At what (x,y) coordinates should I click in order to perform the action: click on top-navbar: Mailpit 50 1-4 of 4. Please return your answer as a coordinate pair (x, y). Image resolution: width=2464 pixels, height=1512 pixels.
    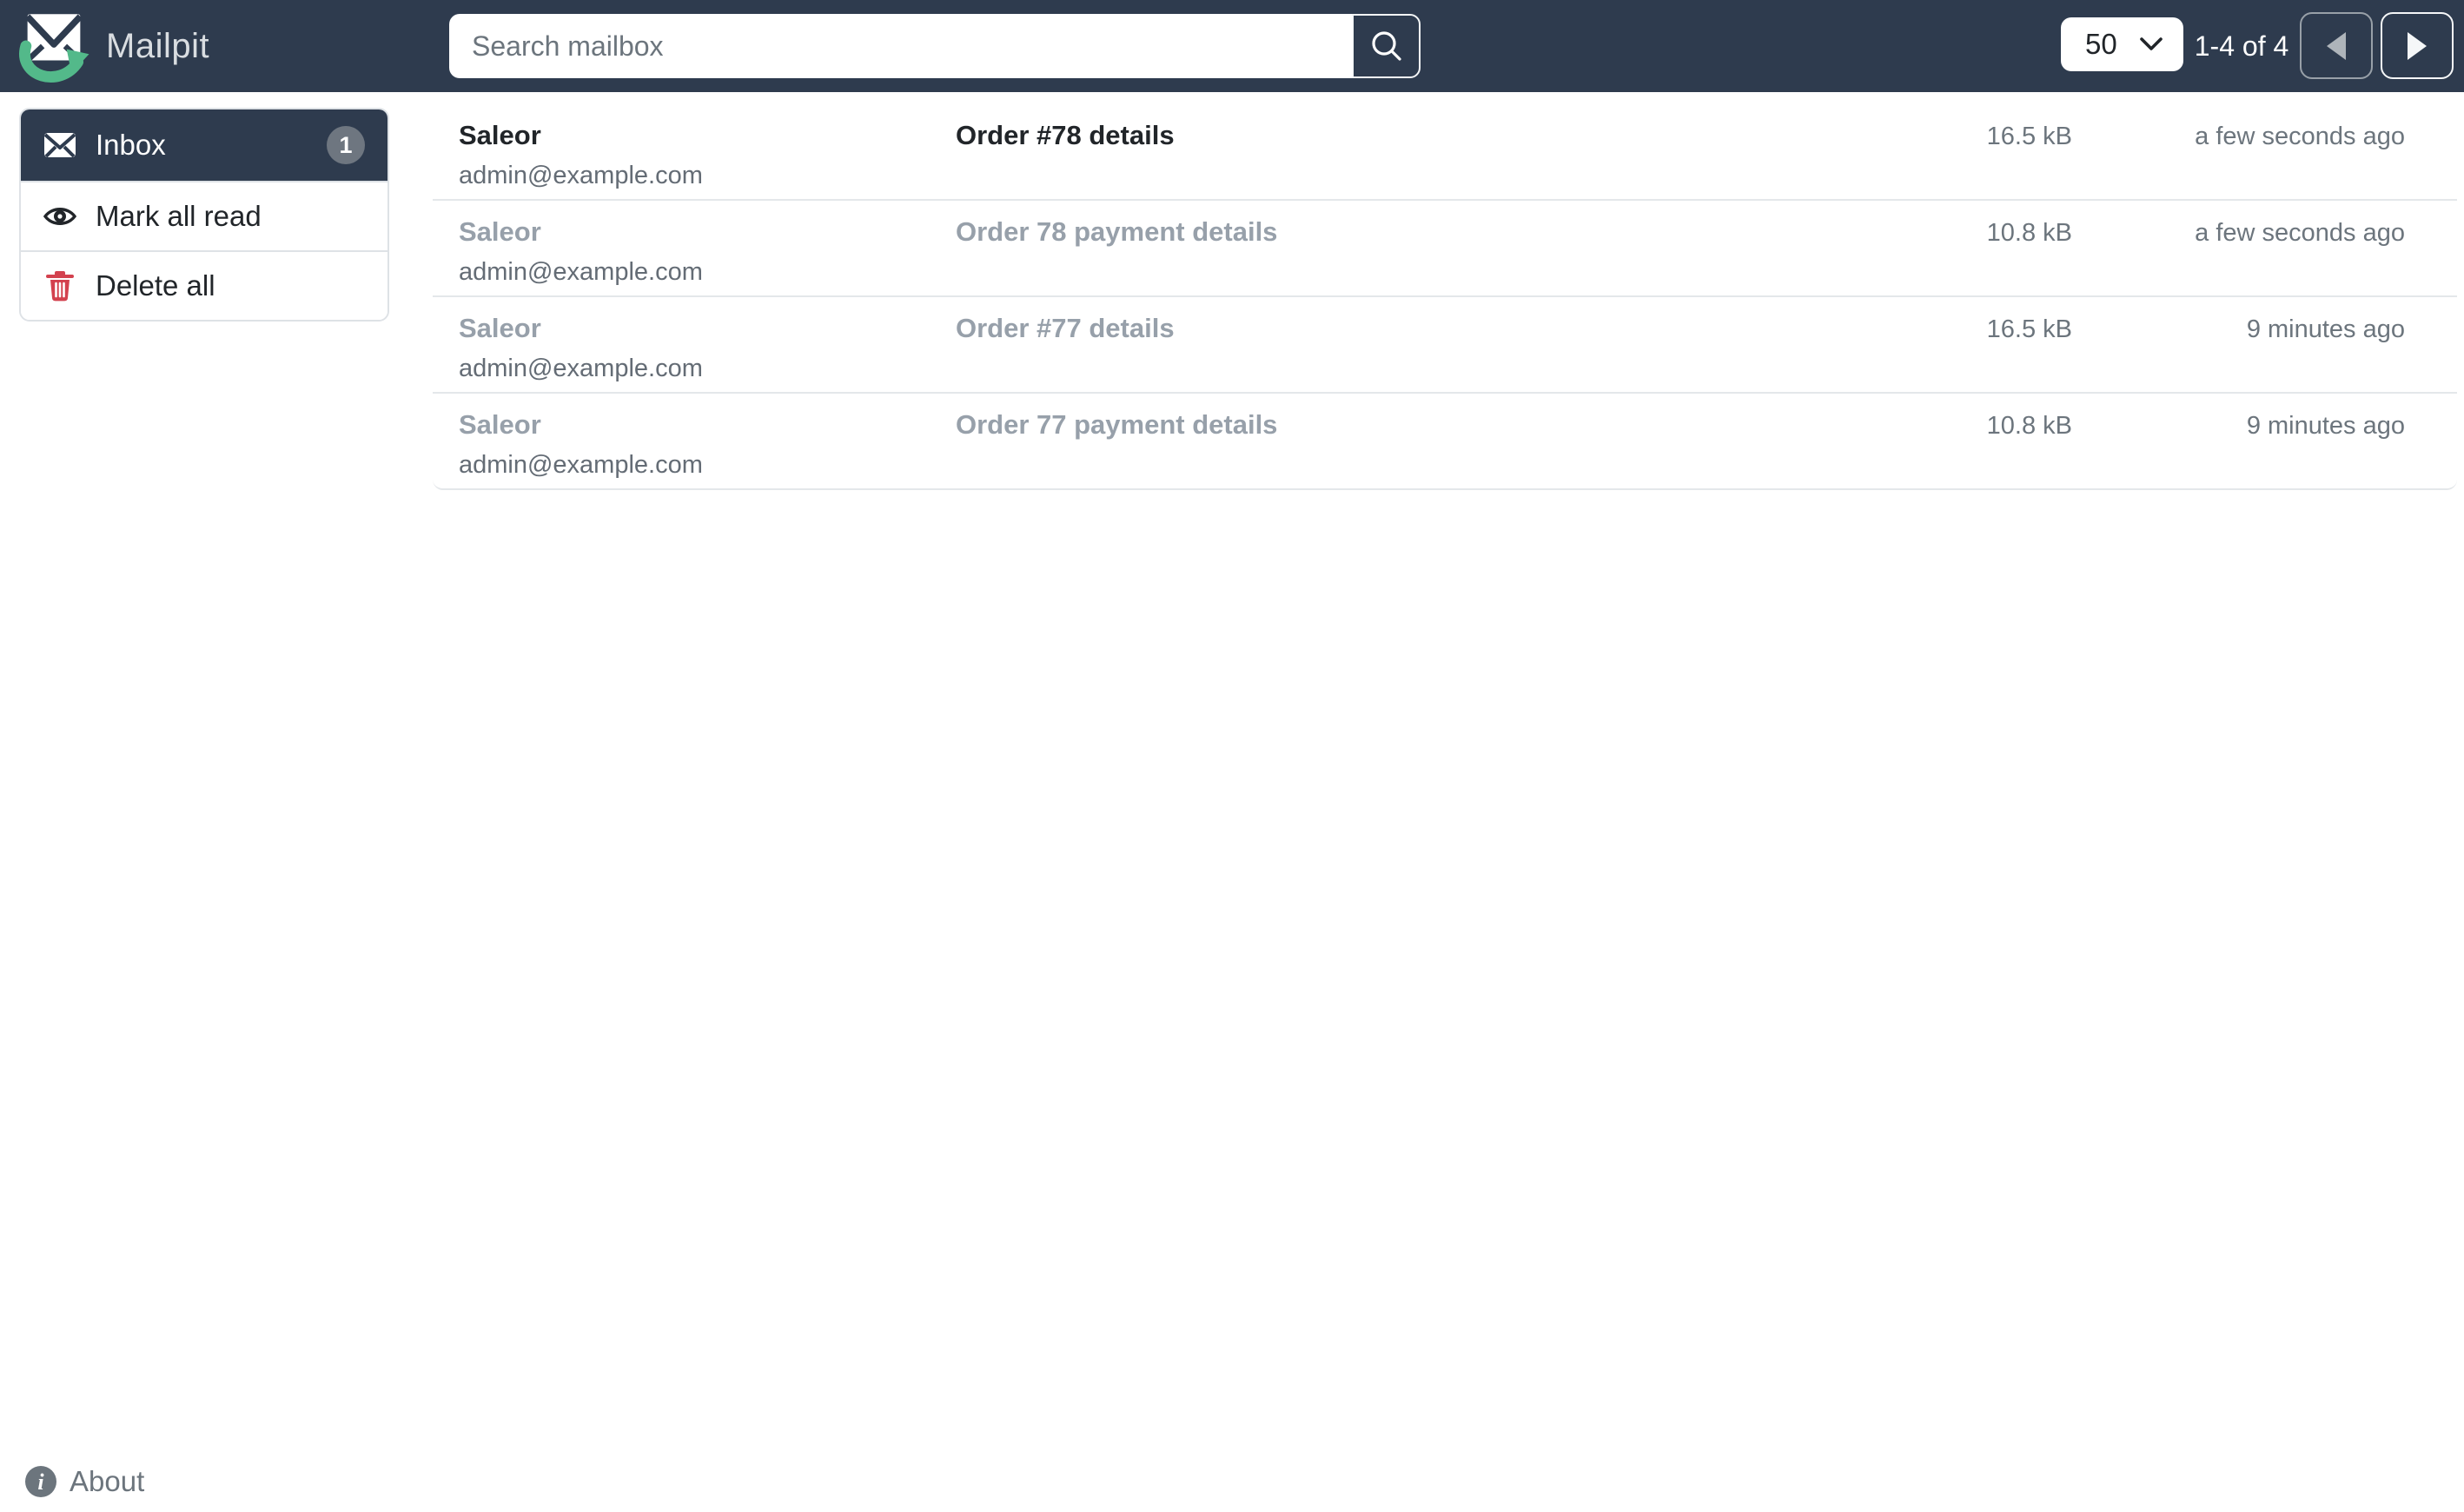
    Looking at the image, I should click on (1232, 46).